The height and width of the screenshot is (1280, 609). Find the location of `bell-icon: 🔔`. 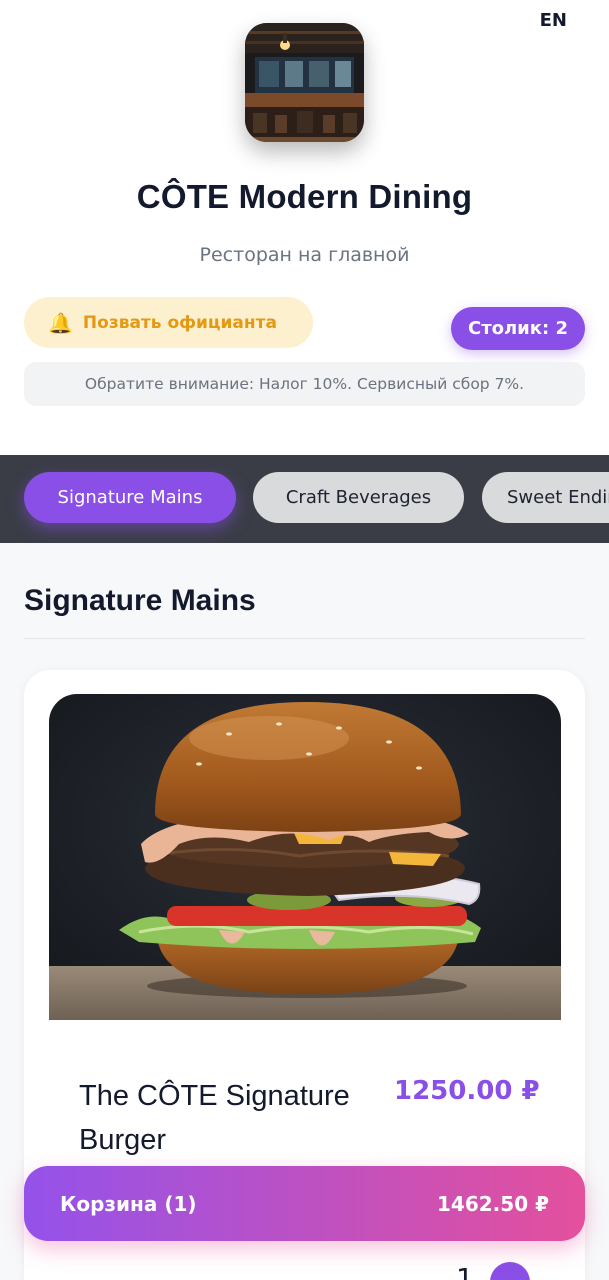

bell-icon: 🔔 is located at coordinates (60, 322).